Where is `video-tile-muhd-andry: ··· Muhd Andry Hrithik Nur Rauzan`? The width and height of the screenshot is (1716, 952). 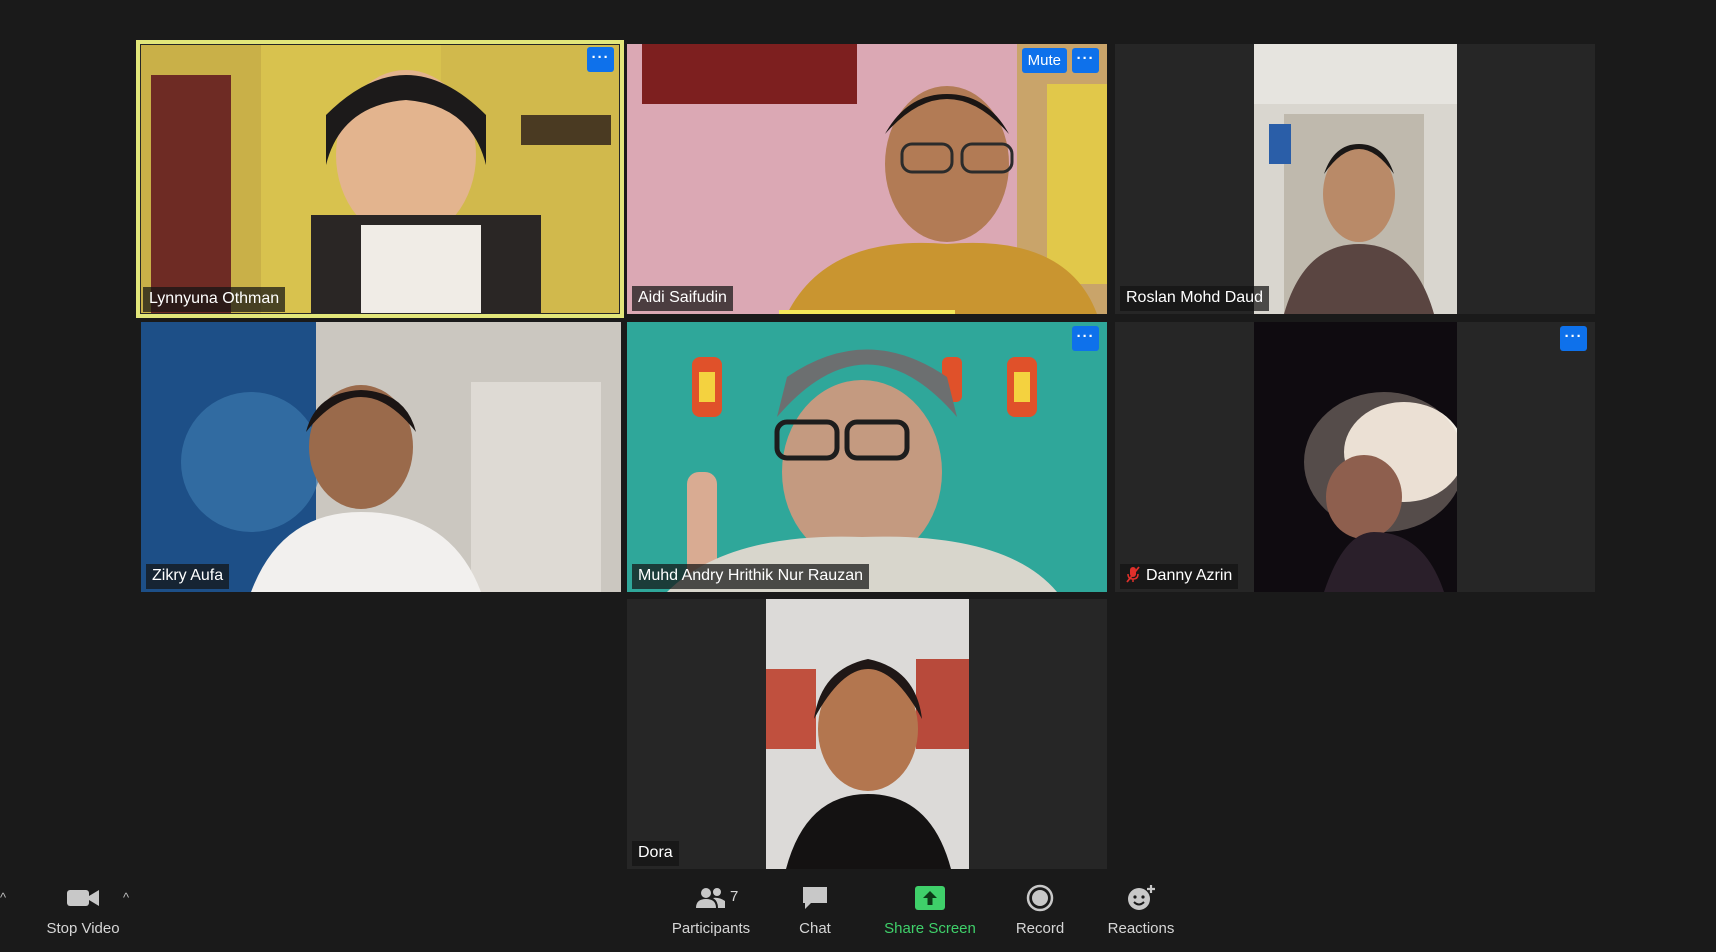 video-tile-muhd-andry: ··· Muhd Andry Hrithik Nur Rauzan is located at coordinates (867, 457).